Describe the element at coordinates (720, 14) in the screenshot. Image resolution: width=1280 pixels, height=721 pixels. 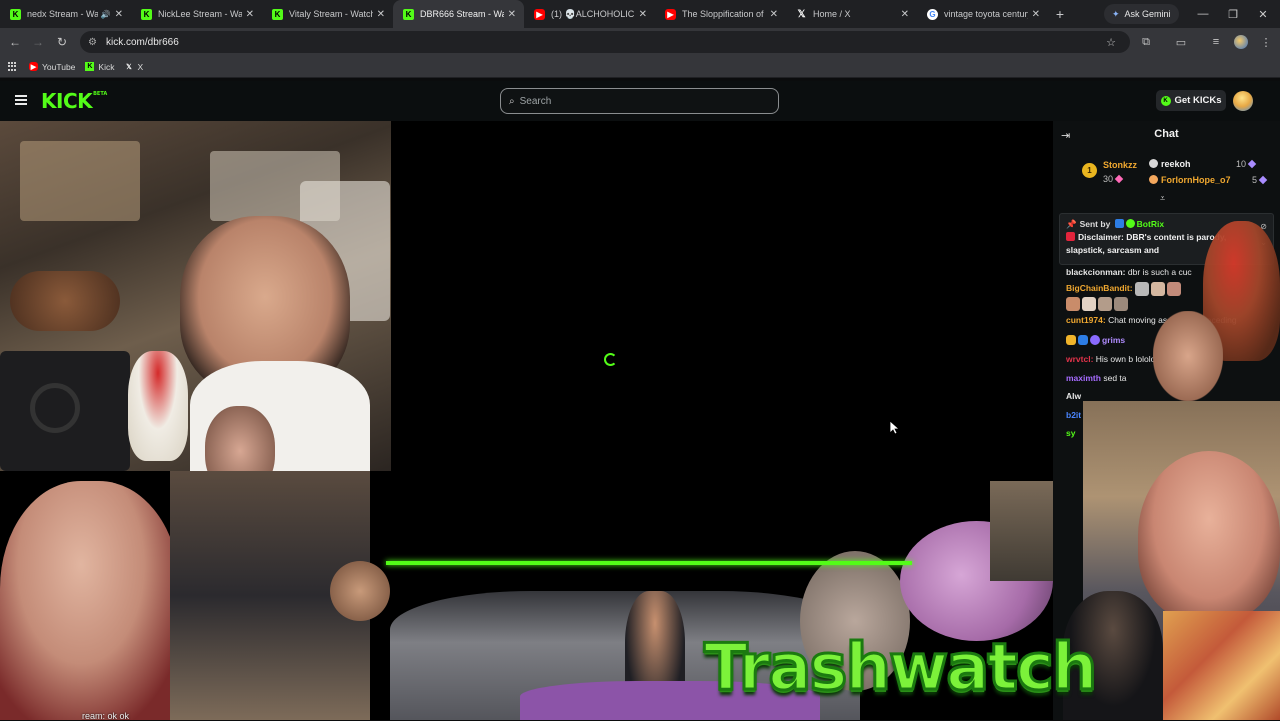
I see `tab-sloppification: ▶ The Sloppification of F ✕` at that location.